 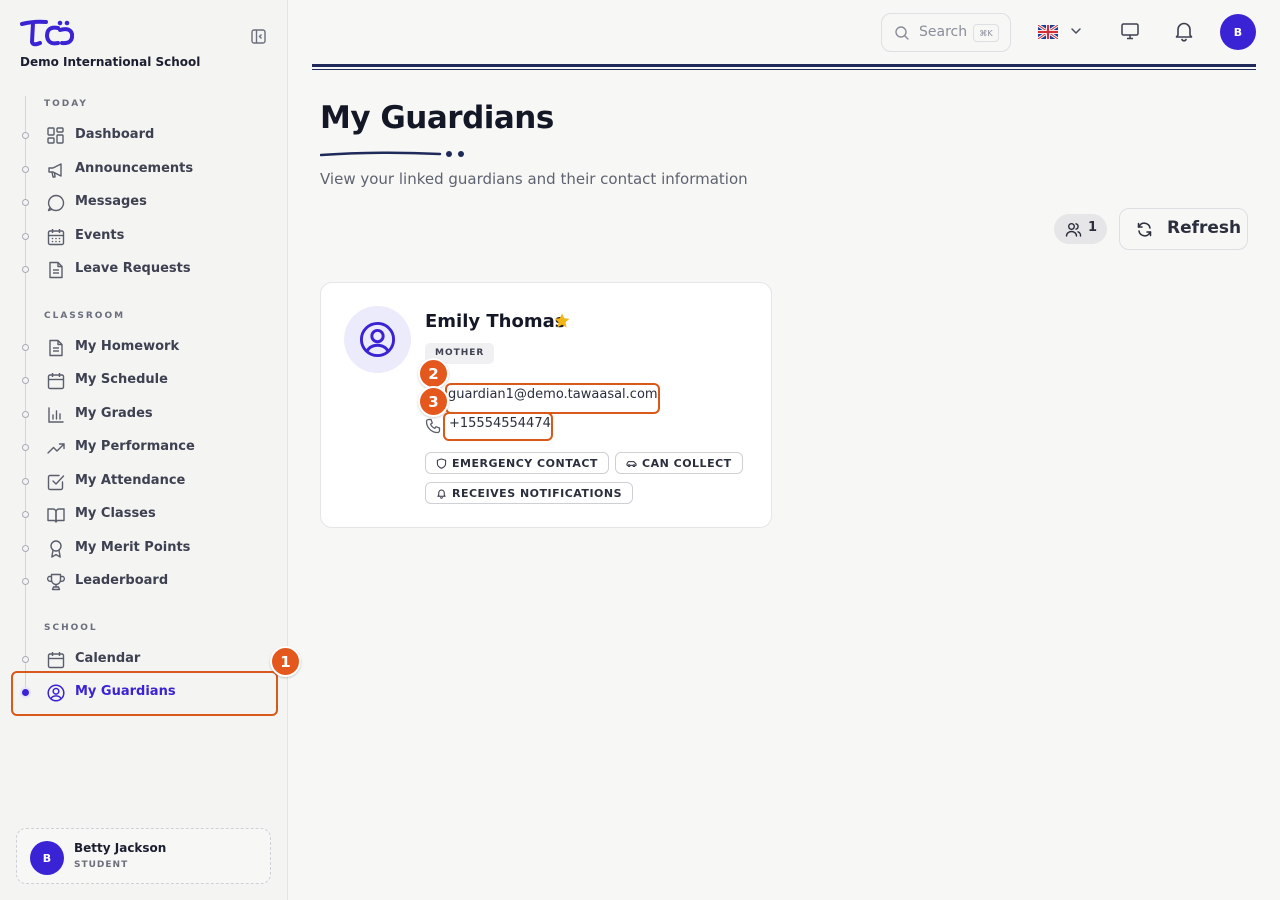 What do you see at coordinates (55, 135) in the screenshot?
I see `dashboard-icon` at bounding box center [55, 135].